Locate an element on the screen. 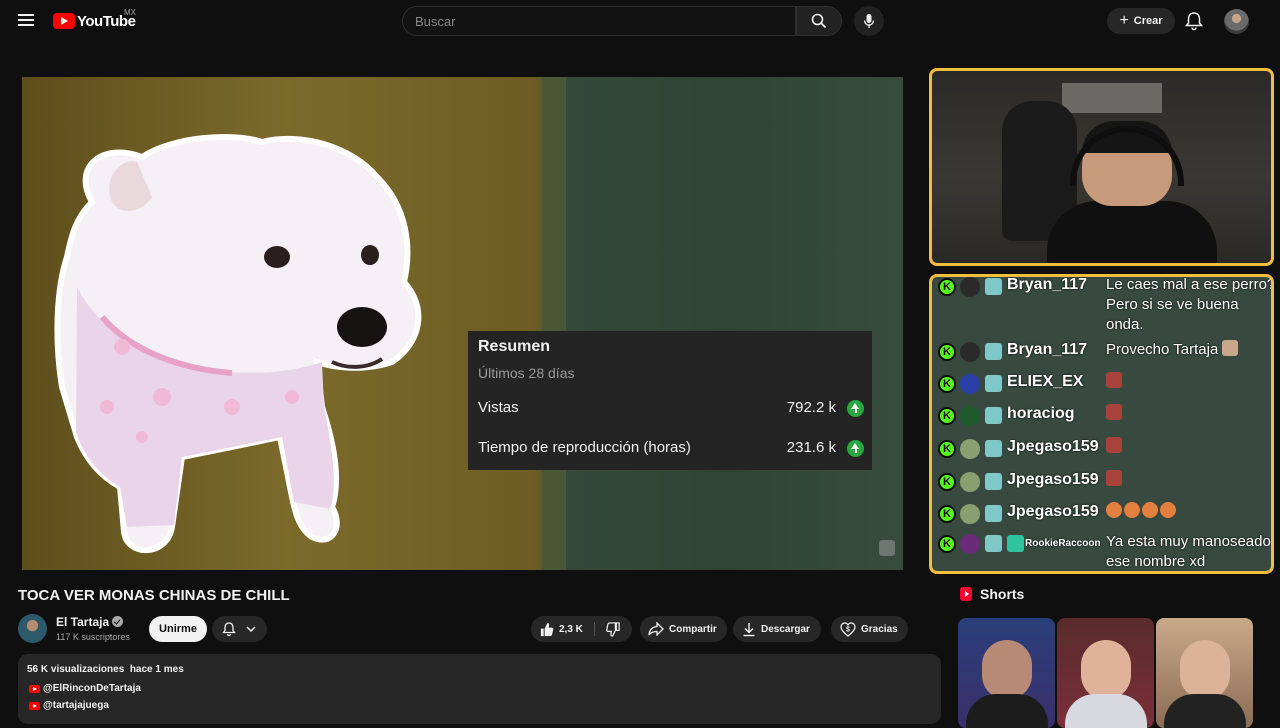 This screenshot has width=1280, height=728. summary-row-views: Vistas 792.2 k is located at coordinates (671, 408).